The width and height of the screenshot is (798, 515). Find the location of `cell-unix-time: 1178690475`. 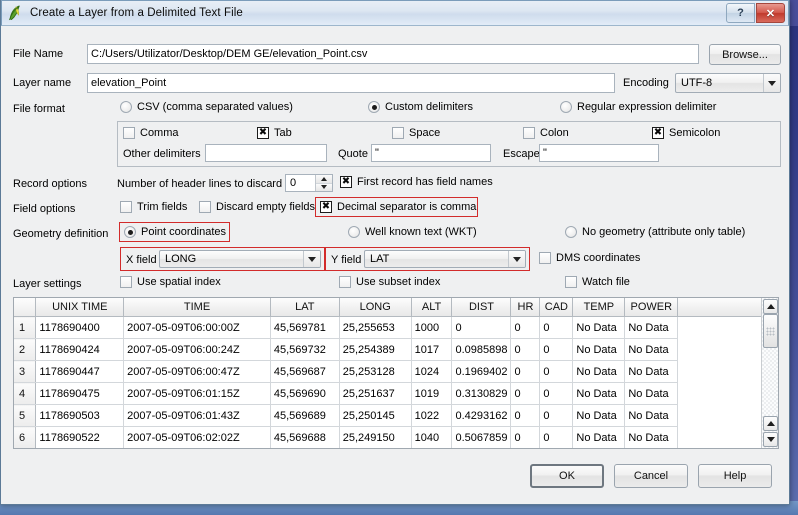

cell-unix-time: 1178690475 is located at coordinates (80, 393).